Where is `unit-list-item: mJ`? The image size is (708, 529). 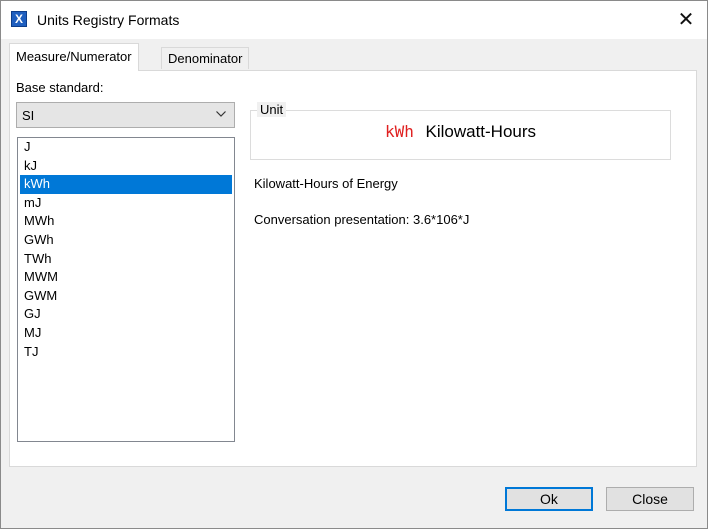 unit-list-item: mJ is located at coordinates (126, 203).